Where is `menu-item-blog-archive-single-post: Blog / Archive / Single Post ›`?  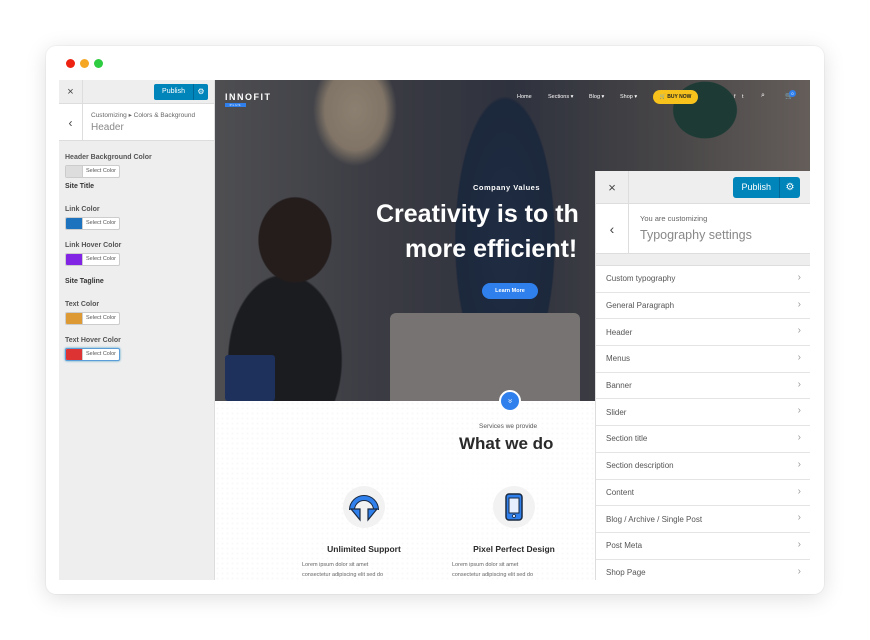
menu-item-blog-archive-single-post: Blog / Archive / Single Post › is located at coordinates (703, 519).